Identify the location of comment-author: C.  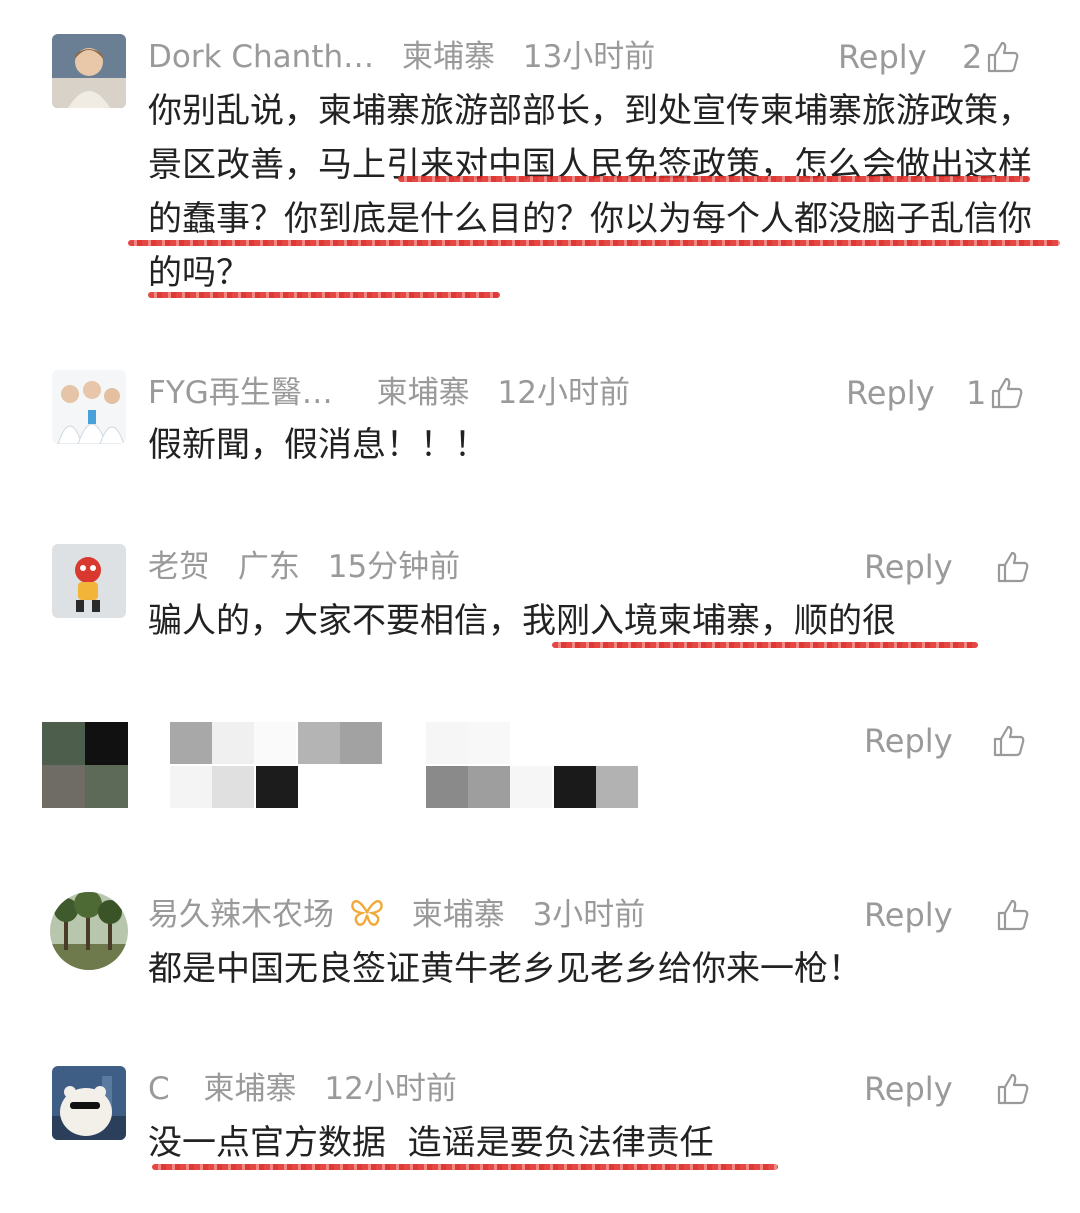
(159, 1089).